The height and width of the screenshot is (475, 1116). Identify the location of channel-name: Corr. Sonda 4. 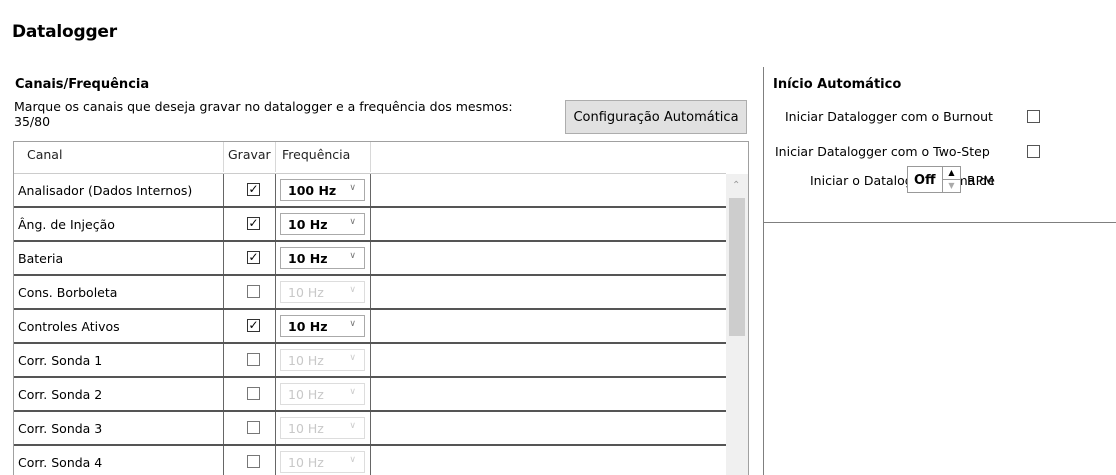
(60, 462).